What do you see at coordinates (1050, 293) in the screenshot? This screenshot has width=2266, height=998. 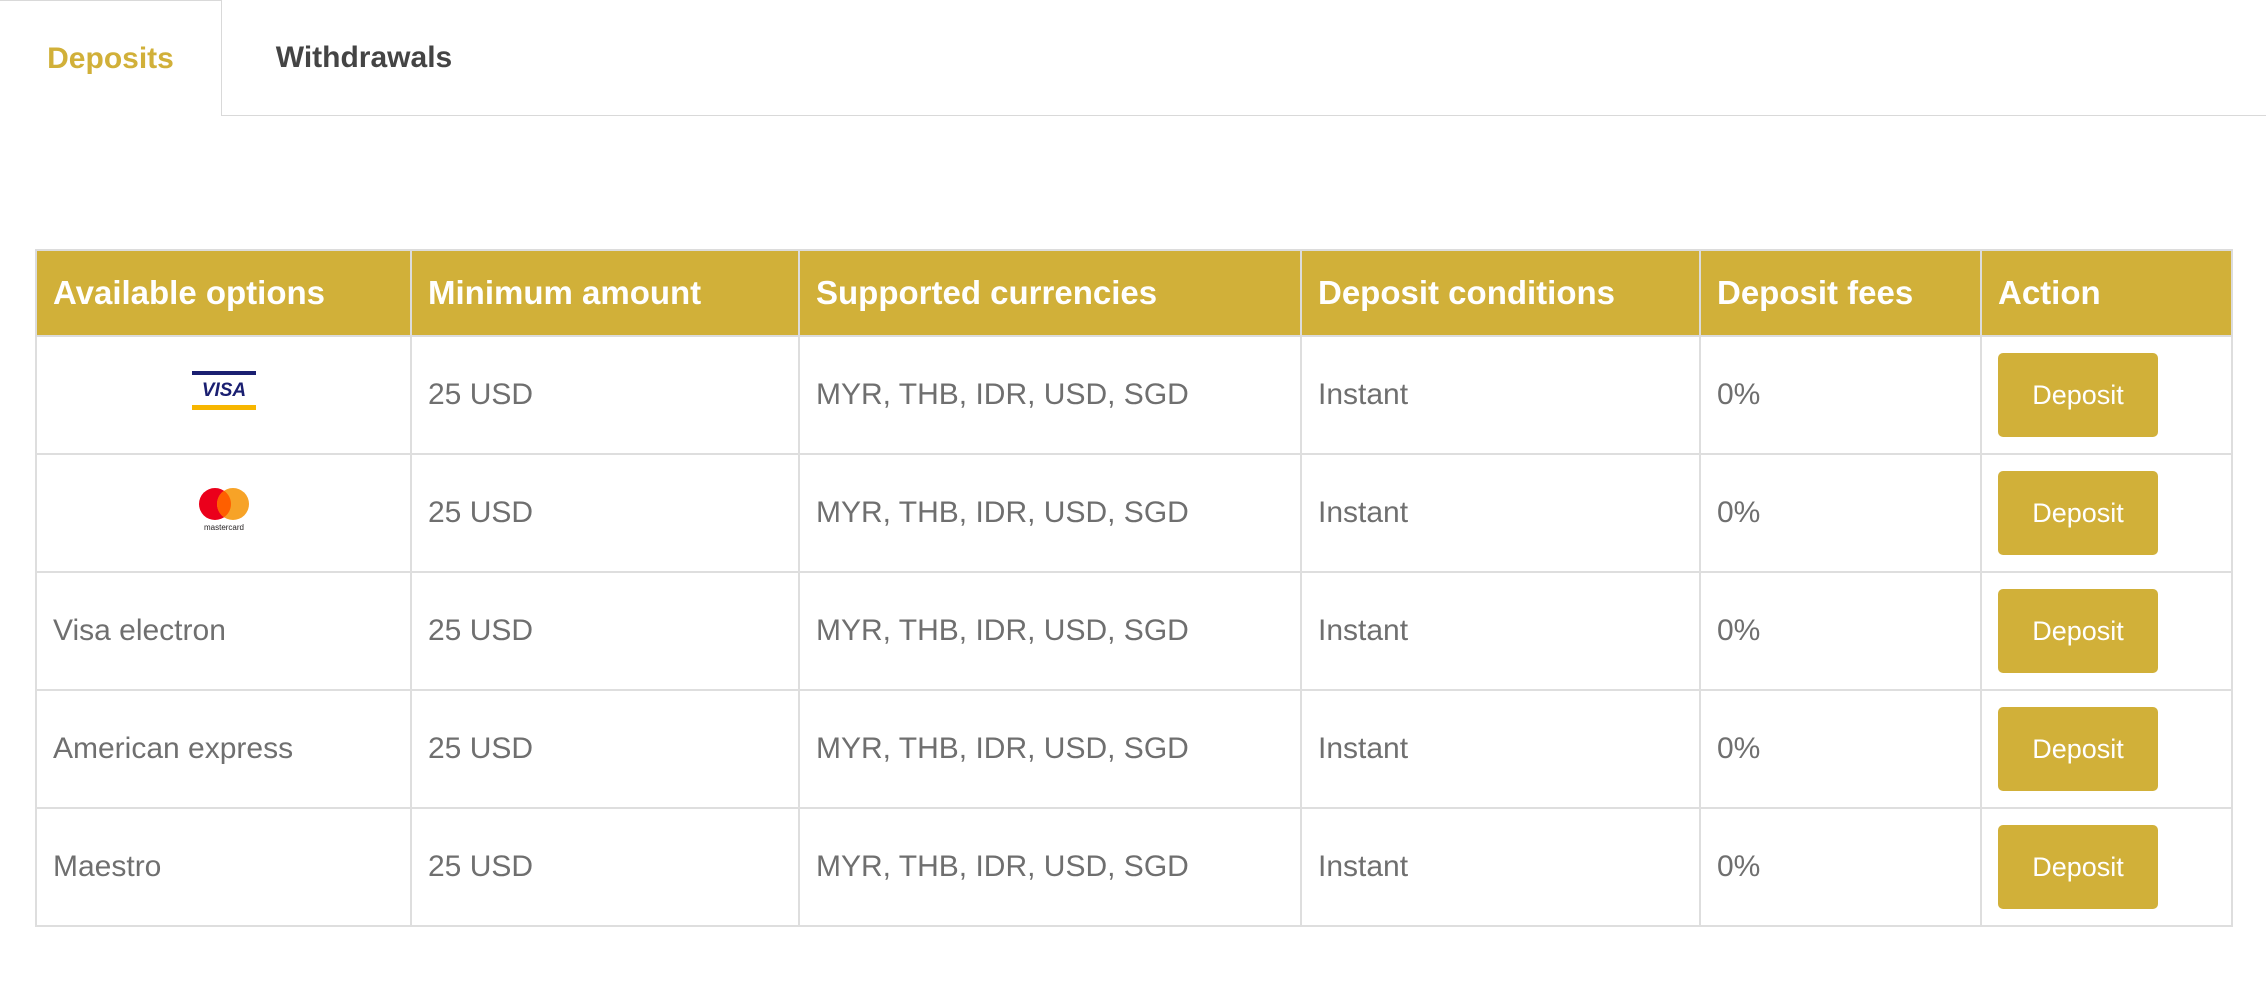 I see `header-supported-currencies: Supported currencies` at bounding box center [1050, 293].